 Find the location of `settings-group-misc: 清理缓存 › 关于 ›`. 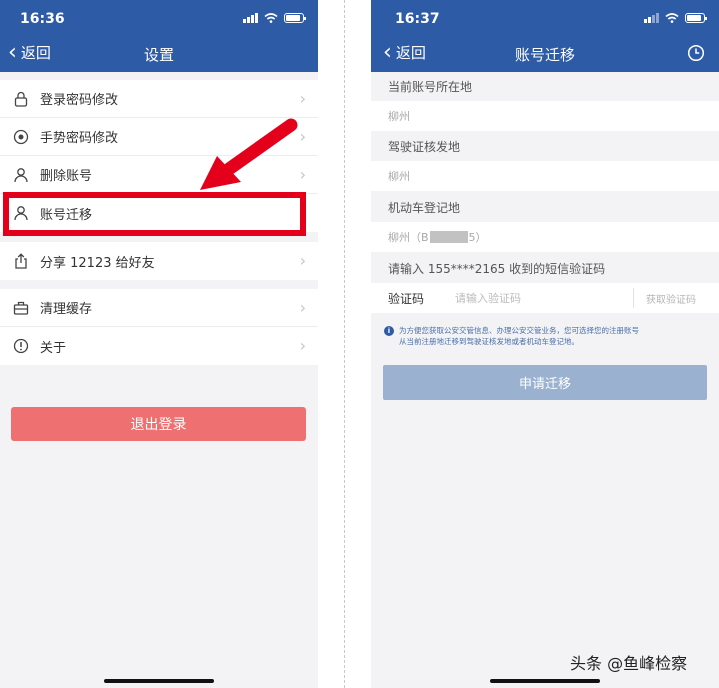

settings-group-misc: 清理缓存 › 关于 › is located at coordinates (159, 327).